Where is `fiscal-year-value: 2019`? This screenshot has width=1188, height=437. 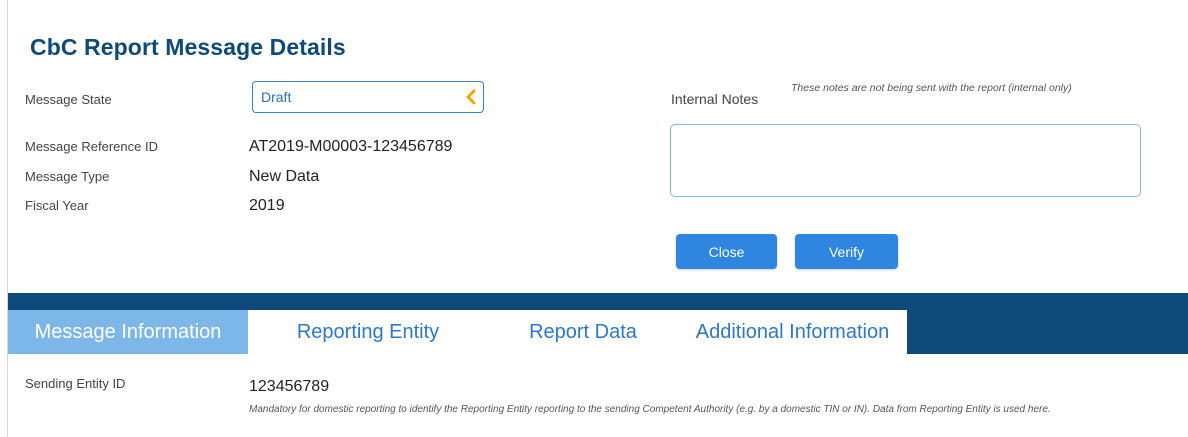
fiscal-year-value: 2019 is located at coordinates (267, 205).